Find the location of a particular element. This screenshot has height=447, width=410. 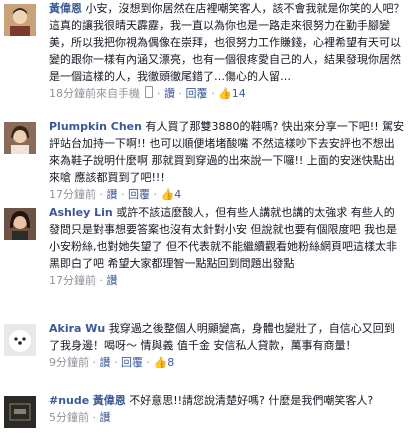

comment-author: Ashley Lin is located at coordinates (81, 212).